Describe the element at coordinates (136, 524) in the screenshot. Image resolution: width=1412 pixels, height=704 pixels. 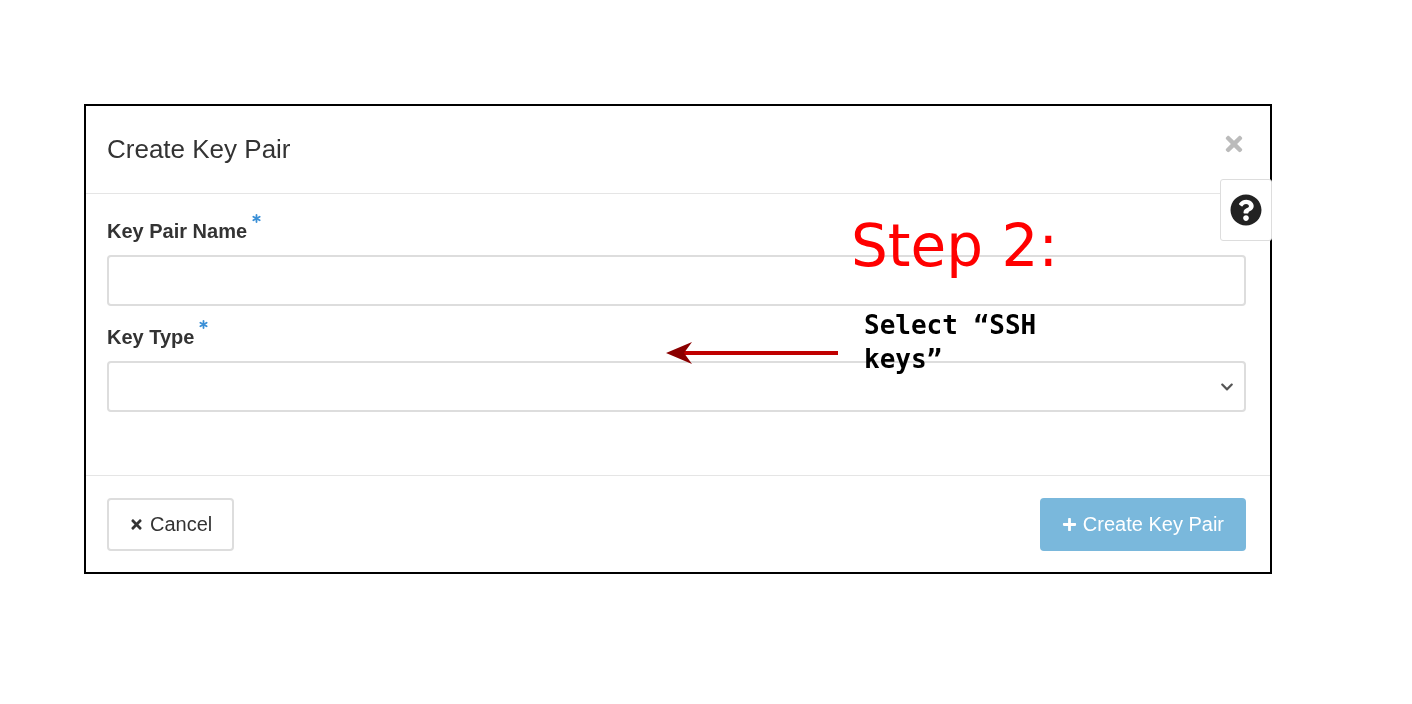
I see `close-icon` at that location.